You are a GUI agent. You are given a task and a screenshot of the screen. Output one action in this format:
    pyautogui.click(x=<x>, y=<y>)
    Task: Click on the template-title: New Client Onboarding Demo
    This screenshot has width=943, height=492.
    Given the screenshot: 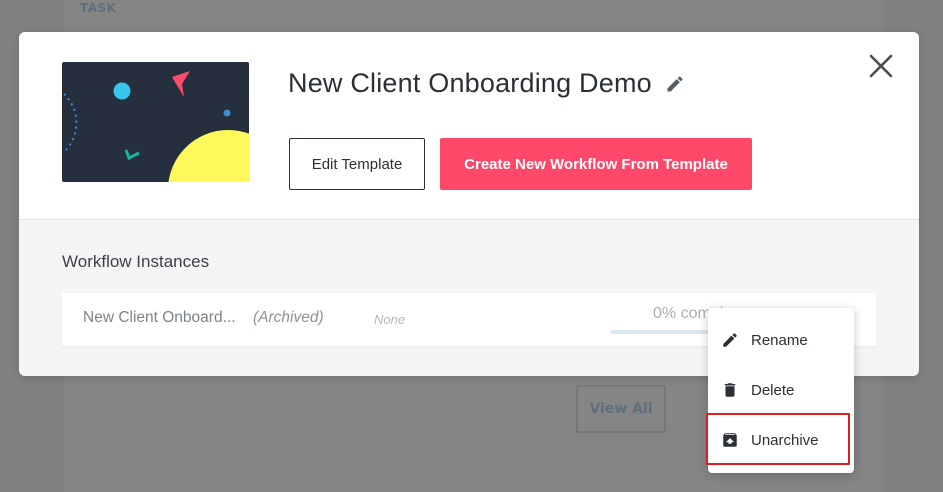 What is the action you would take?
    pyautogui.click(x=470, y=83)
    